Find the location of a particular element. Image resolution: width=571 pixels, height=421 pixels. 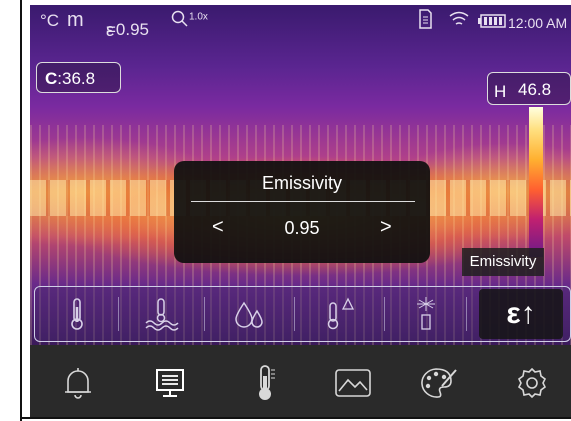

high-temperature: H 46.8 is located at coordinates (529, 88).